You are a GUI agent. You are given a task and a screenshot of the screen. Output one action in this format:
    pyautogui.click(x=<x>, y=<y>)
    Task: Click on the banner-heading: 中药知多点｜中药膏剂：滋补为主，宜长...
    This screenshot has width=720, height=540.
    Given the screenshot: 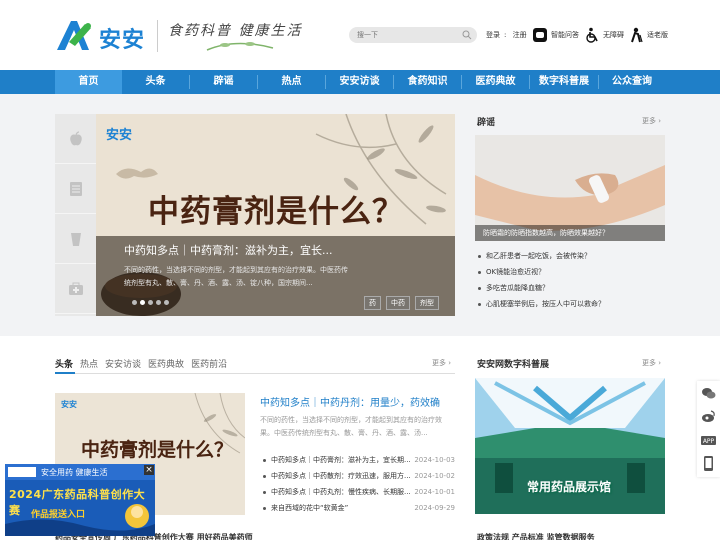 What is the action you would take?
    pyautogui.click(x=228, y=250)
    